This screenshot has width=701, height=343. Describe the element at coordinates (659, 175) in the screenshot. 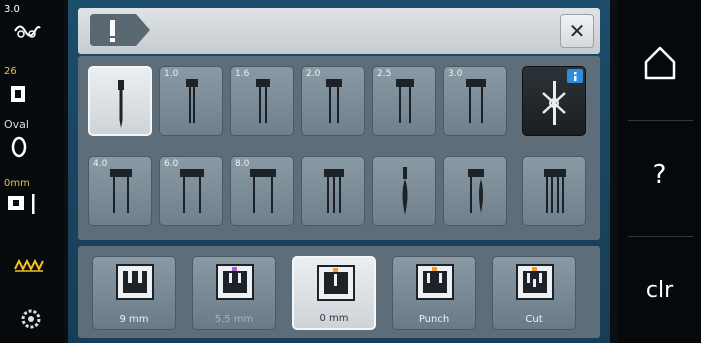

I see `help-label: ?` at that location.